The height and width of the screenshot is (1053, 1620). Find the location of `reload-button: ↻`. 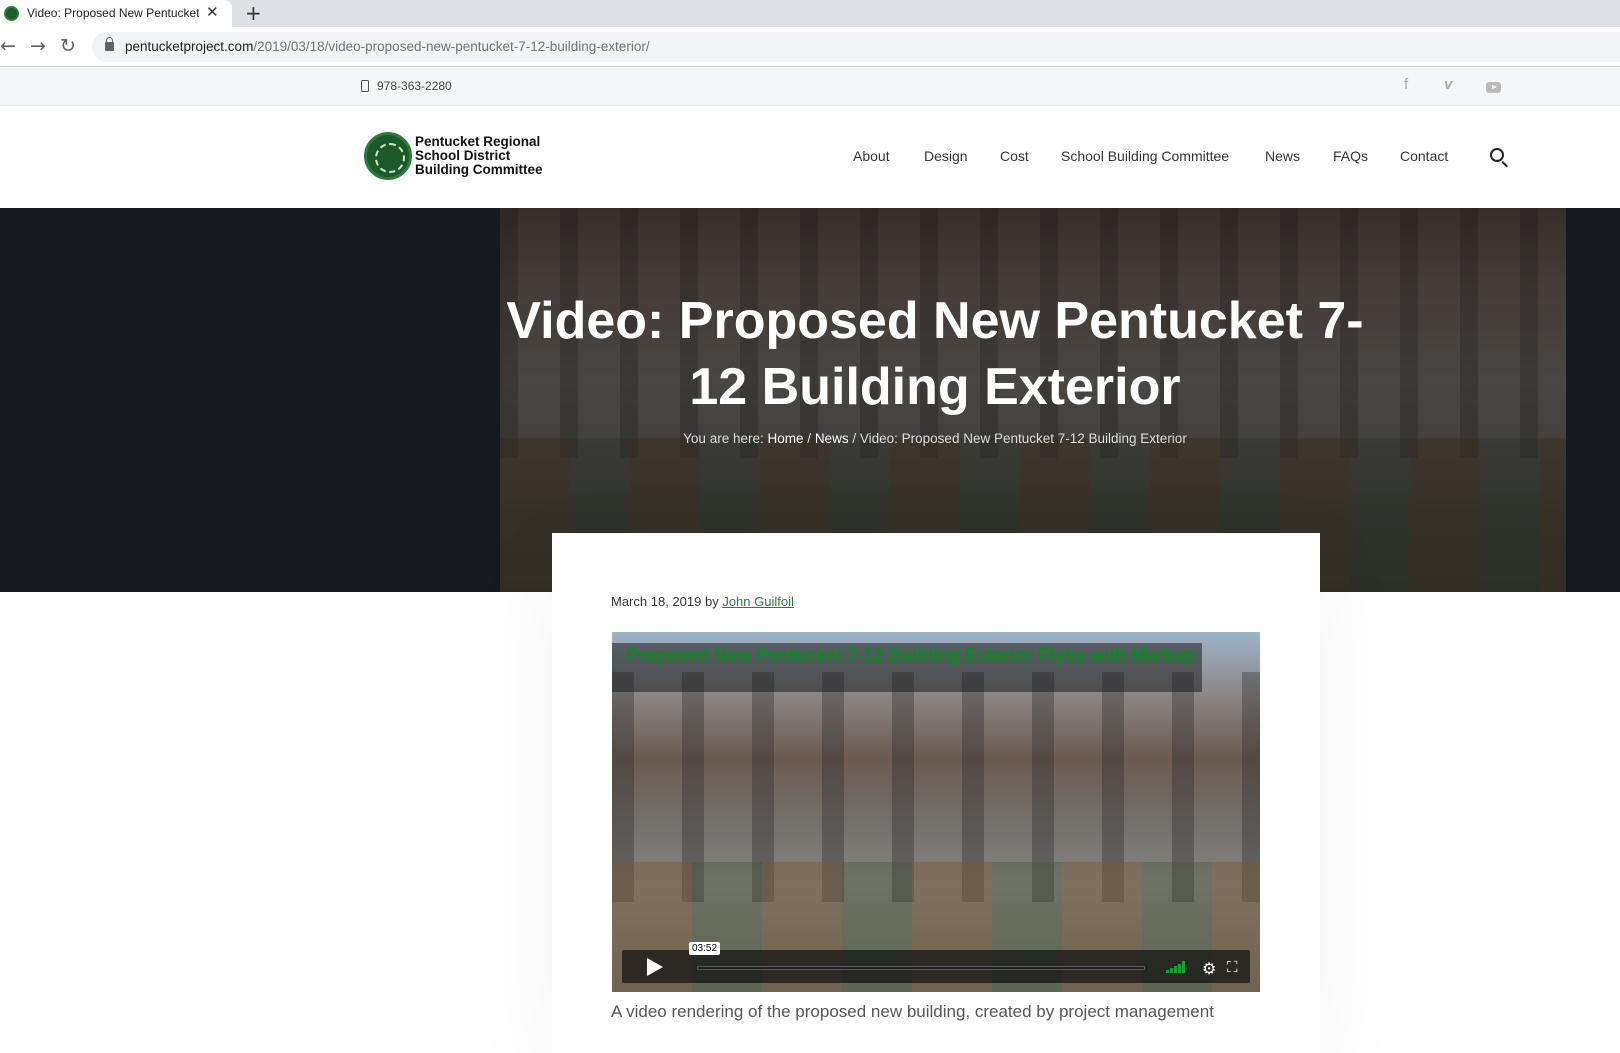

reload-button: ↻ is located at coordinates (68, 46).